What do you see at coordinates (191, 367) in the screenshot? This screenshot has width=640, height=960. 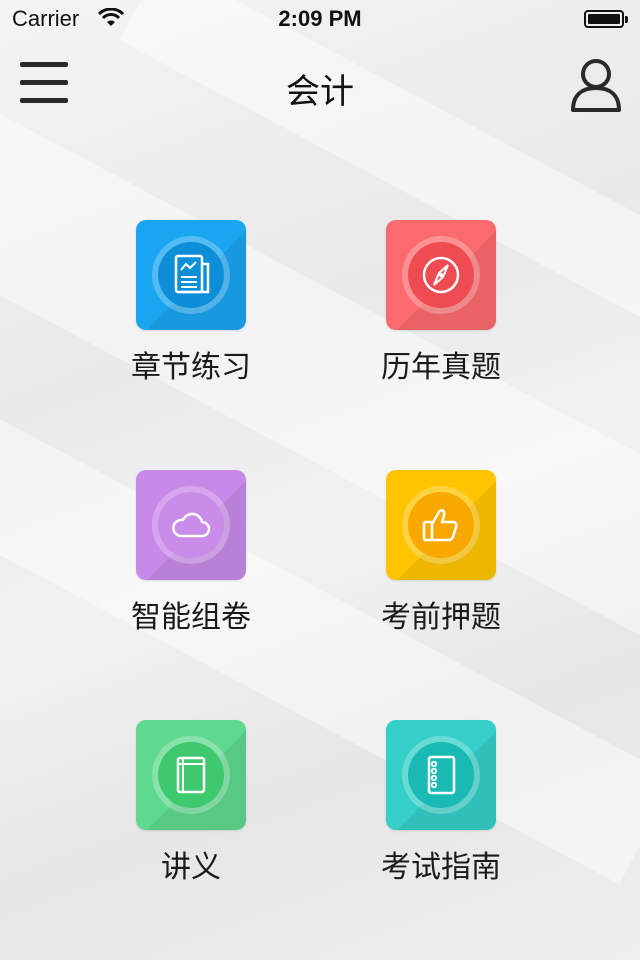 I see `tile-label: 章节练习` at bounding box center [191, 367].